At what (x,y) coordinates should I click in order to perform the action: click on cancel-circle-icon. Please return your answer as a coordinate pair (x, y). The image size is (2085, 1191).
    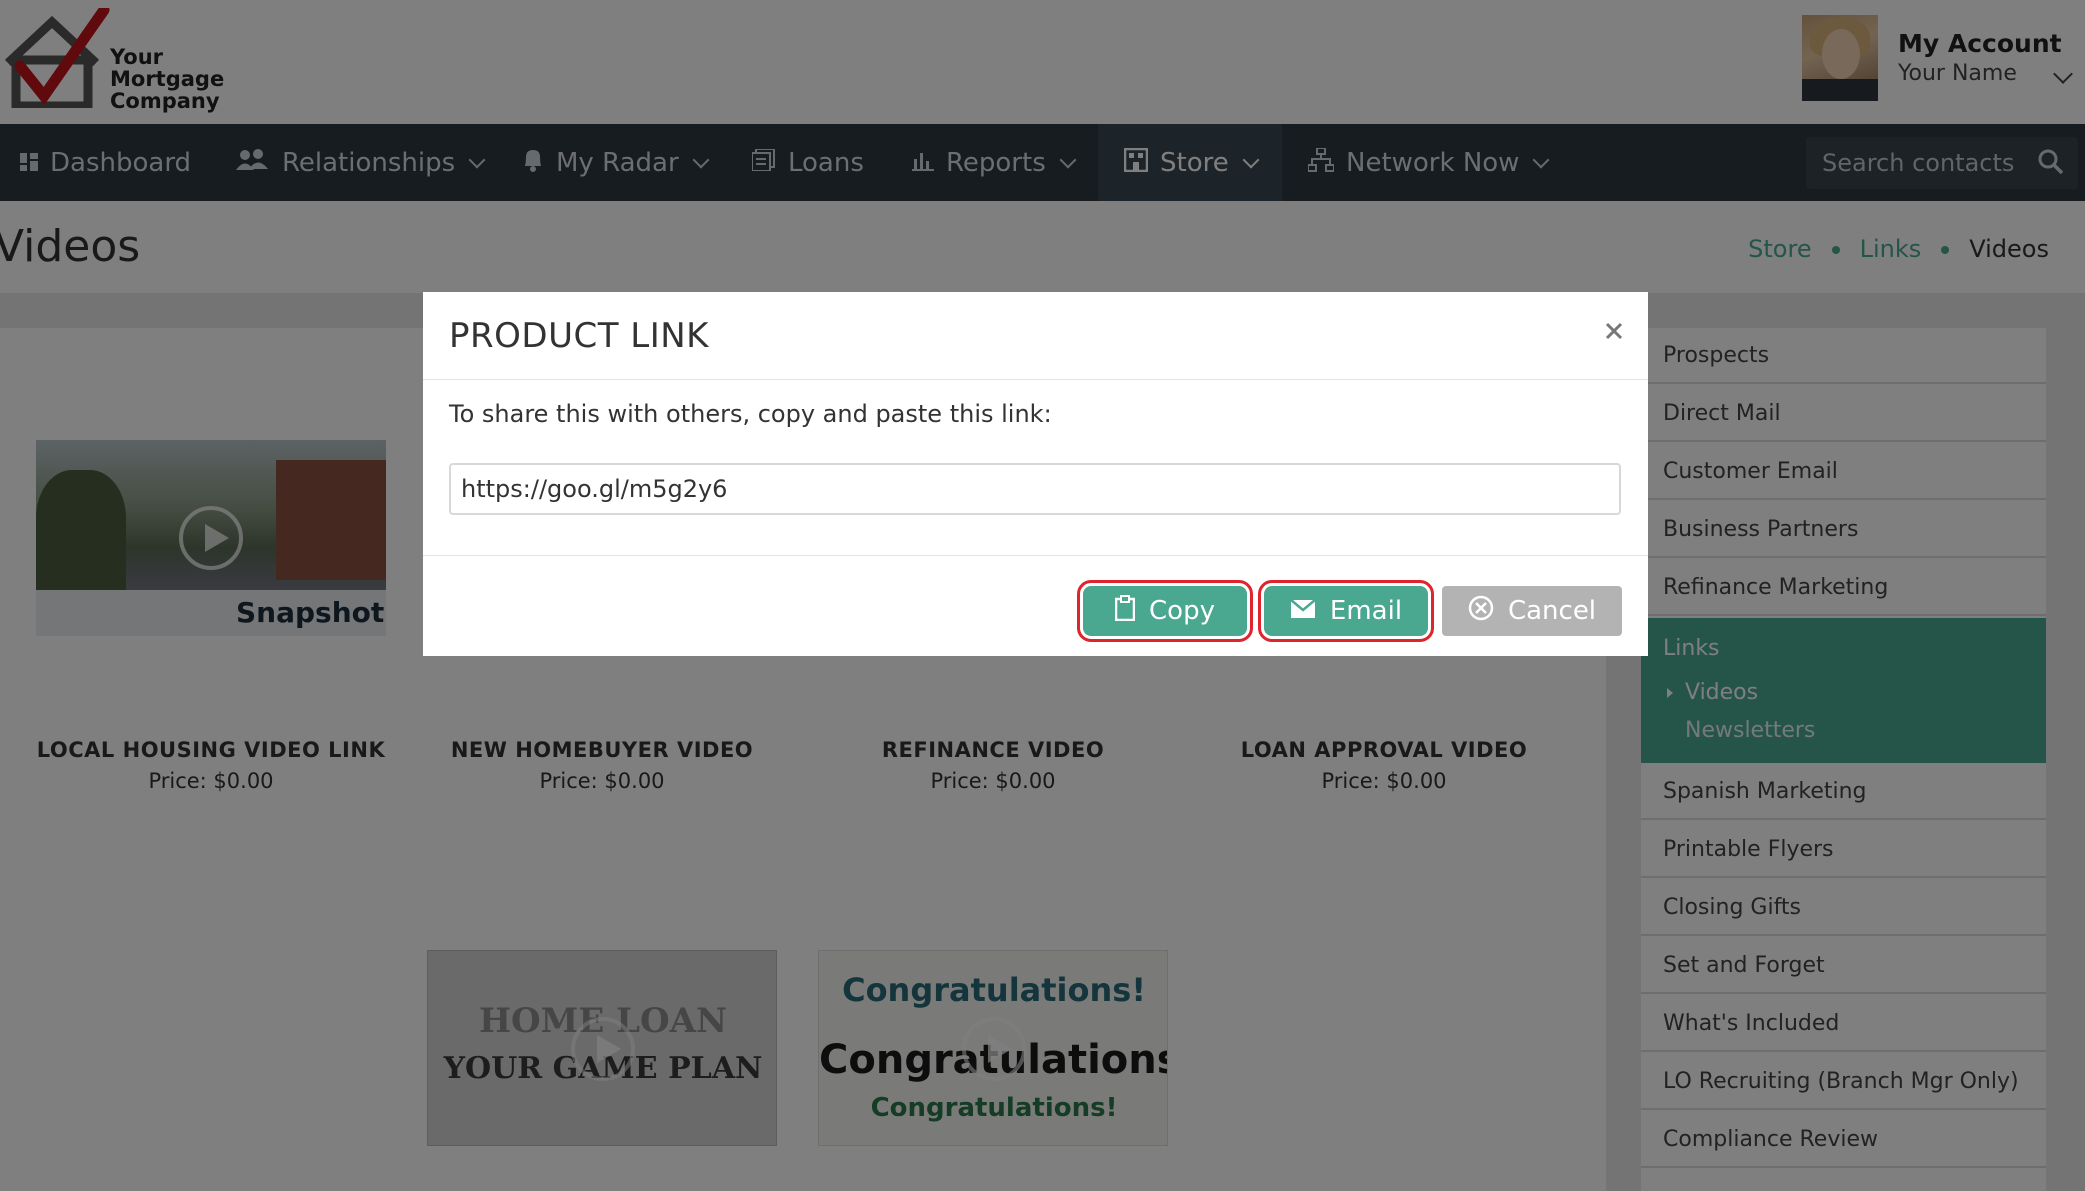
    Looking at the image, I should click on (1481, 611).